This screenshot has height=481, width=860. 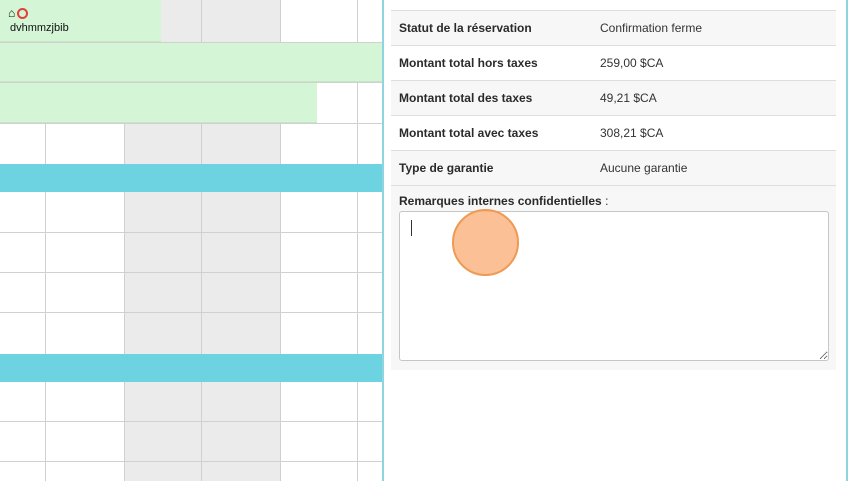 What do you see at coordinates (632, 63) in the screenshot?
I see `detail-value: 259,00 $CA` at bounding box center [632, 63].